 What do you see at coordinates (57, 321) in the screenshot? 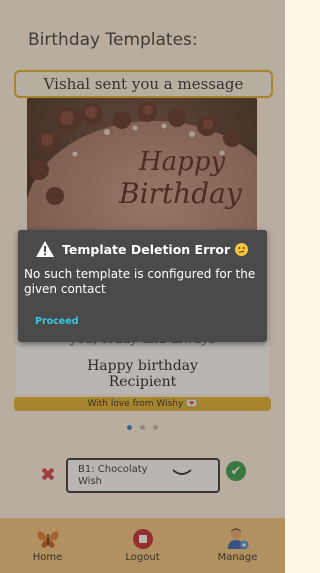
I see `proceed-button: Proceed` at bounding box center [57, 321].